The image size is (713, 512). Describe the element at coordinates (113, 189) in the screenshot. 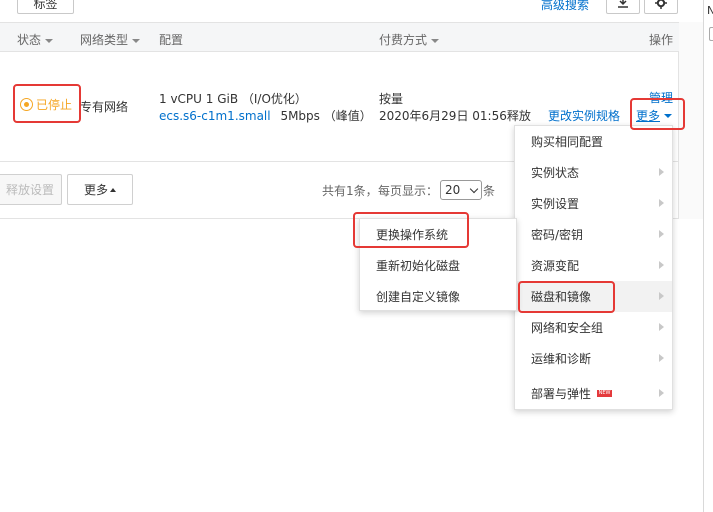

I see `caret-up-icon` at that location.